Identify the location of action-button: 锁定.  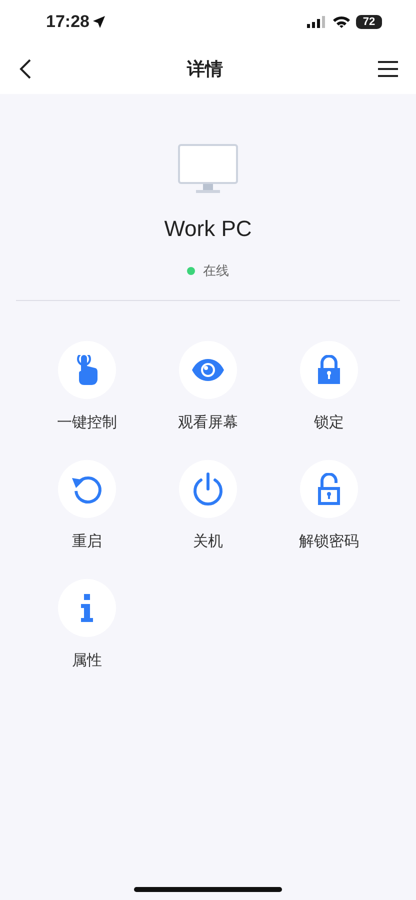
(329, 386).